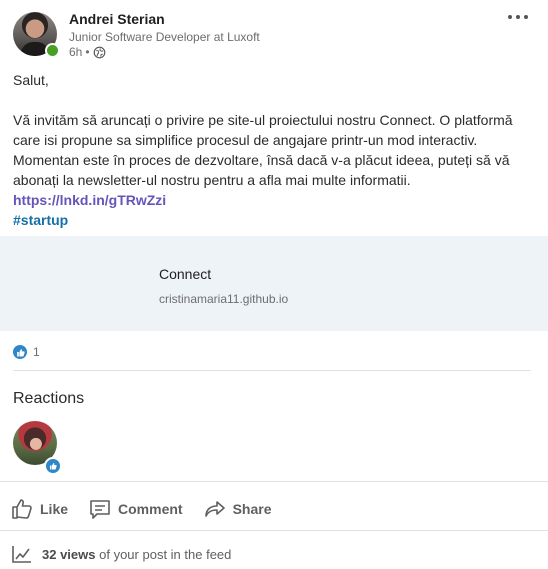 The image size is (548, 569). I want to click on globe-icon, so click(99, 52).